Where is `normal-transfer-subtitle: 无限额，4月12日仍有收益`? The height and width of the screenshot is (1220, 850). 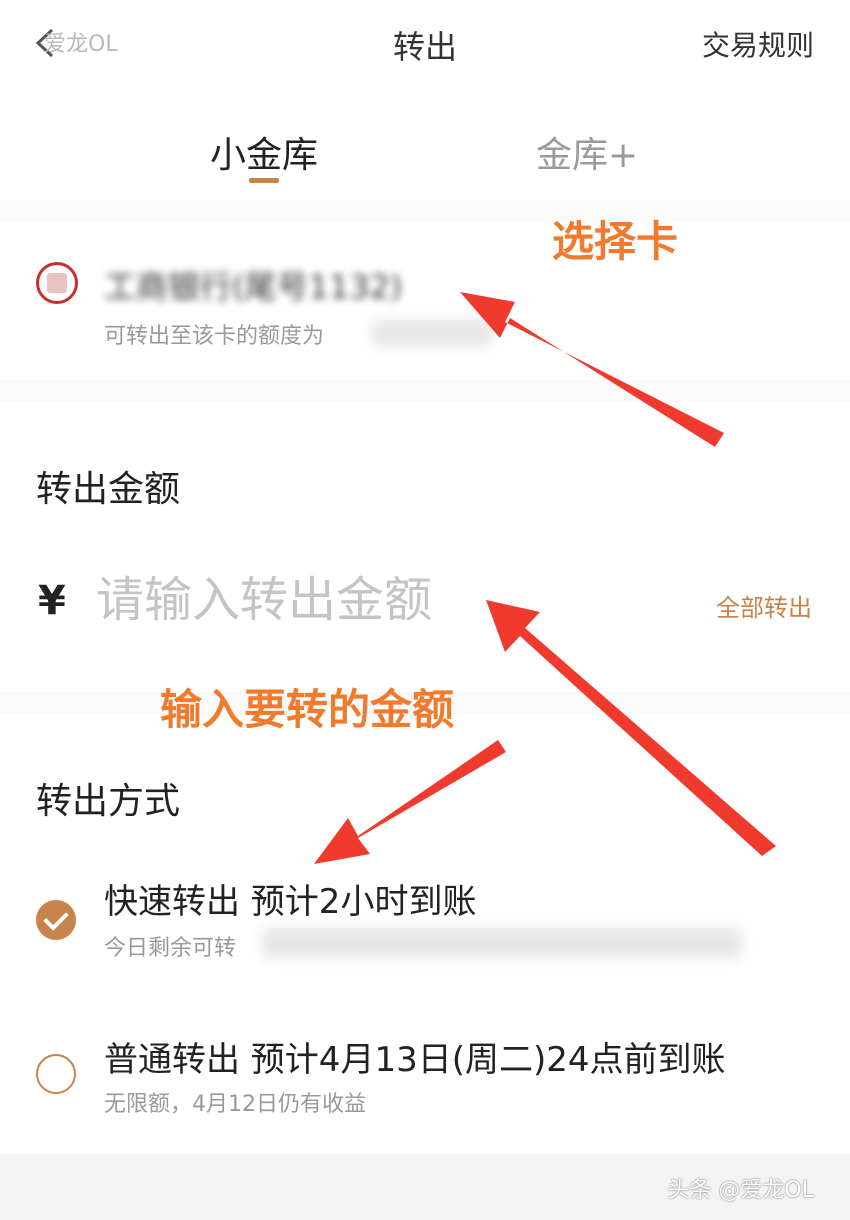
normal-transfer-subtitle: 无限额，4月12日仍有收益 is located at coordinates (235, 1104).